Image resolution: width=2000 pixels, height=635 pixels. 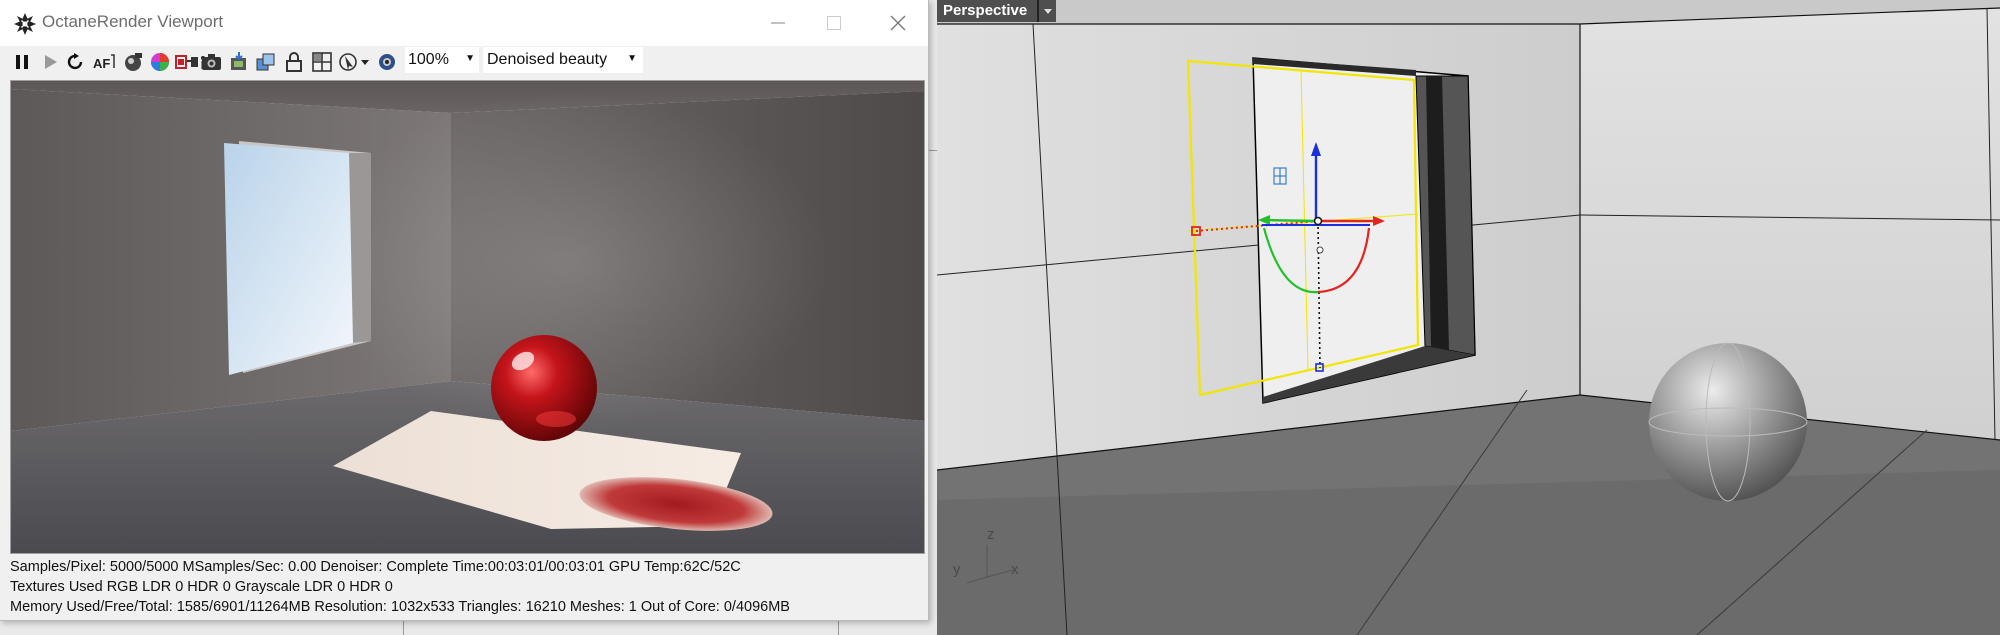 I want to click on svg-text: AF, so click(x=101, y=63).